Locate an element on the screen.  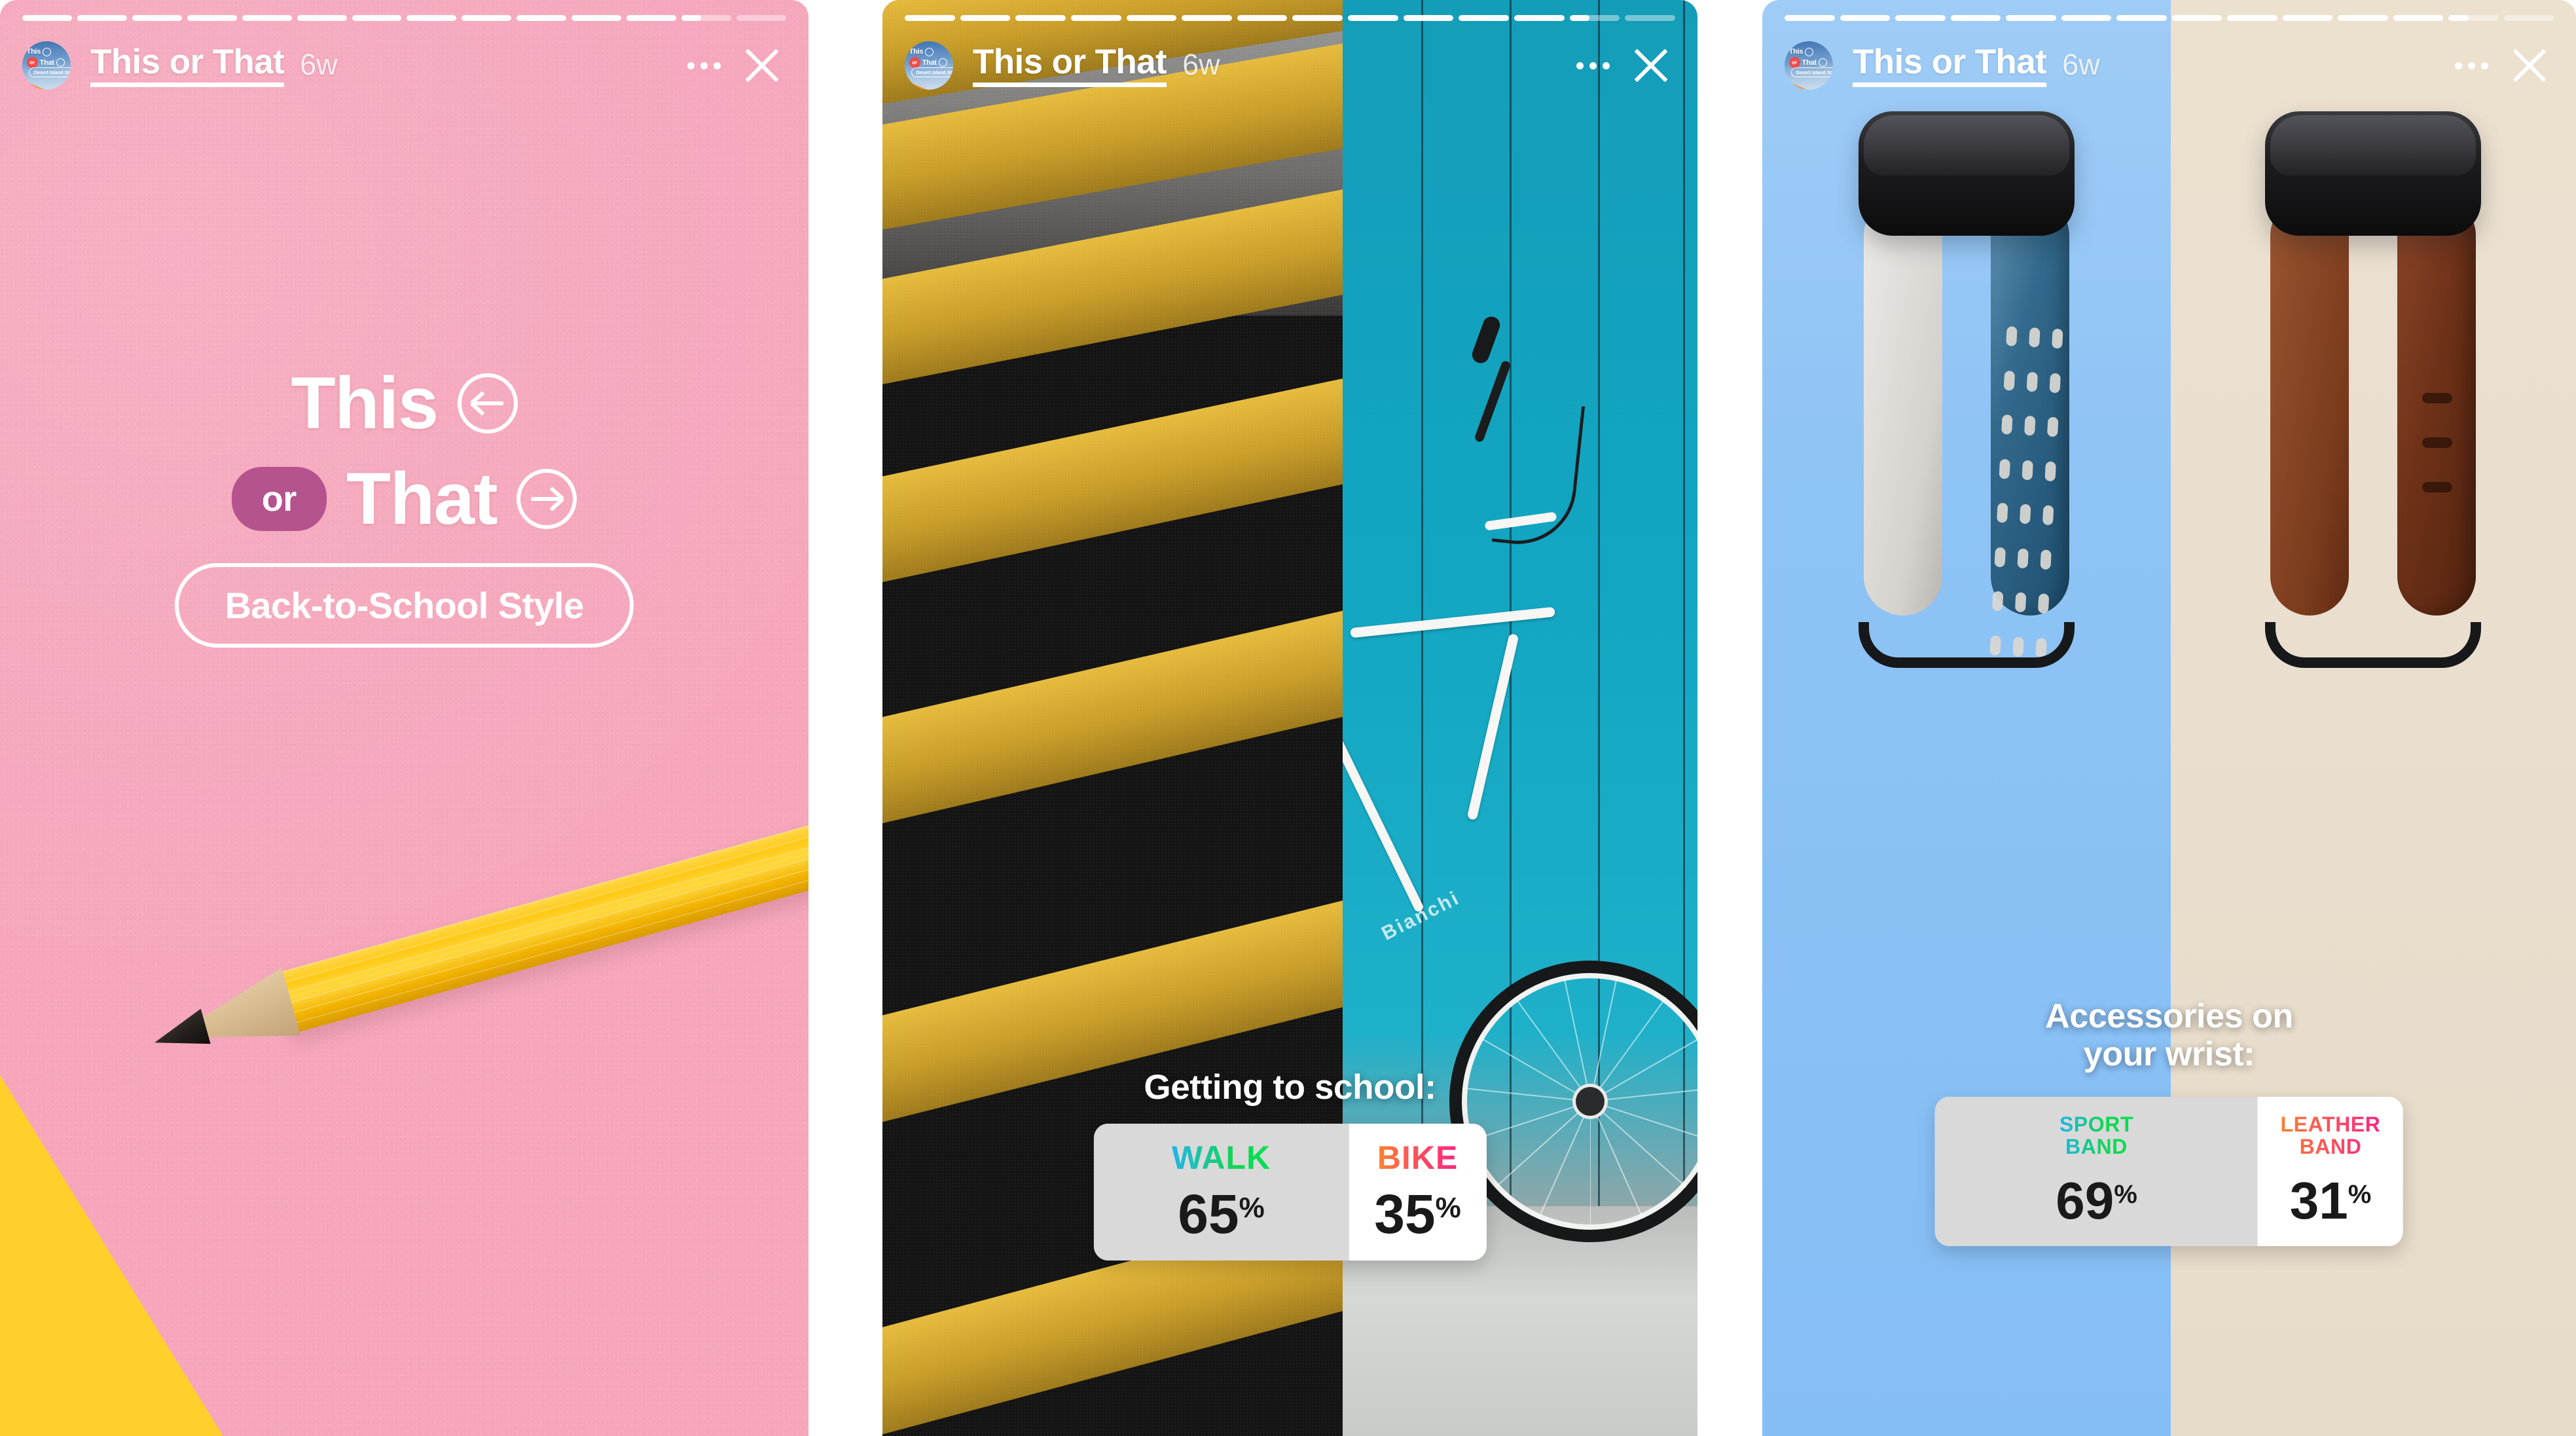
poll-percent-value: 31 is located at coordinates (2318, 1201).